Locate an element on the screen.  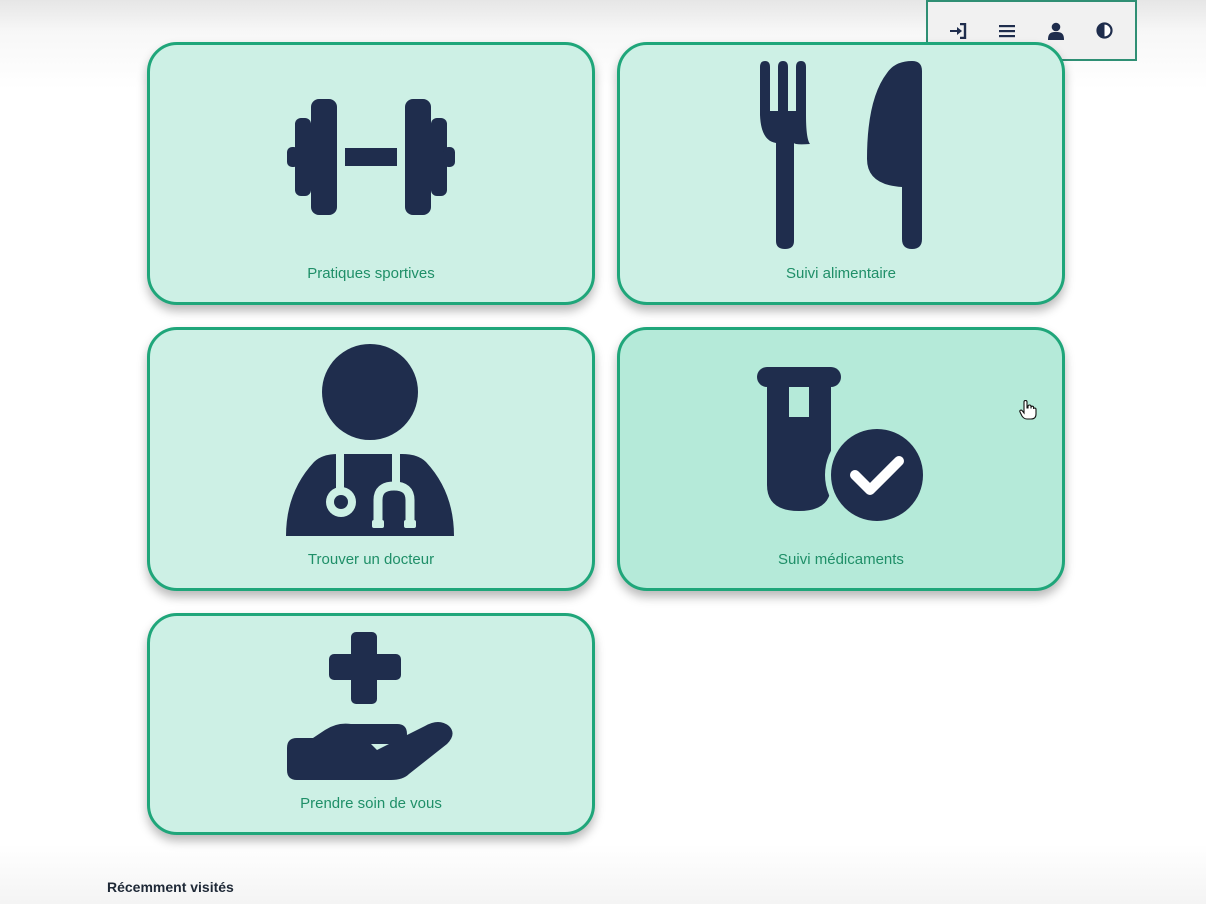
card-suivi-medicaments: Suivi médicaments is located at coordinates (841, 459).